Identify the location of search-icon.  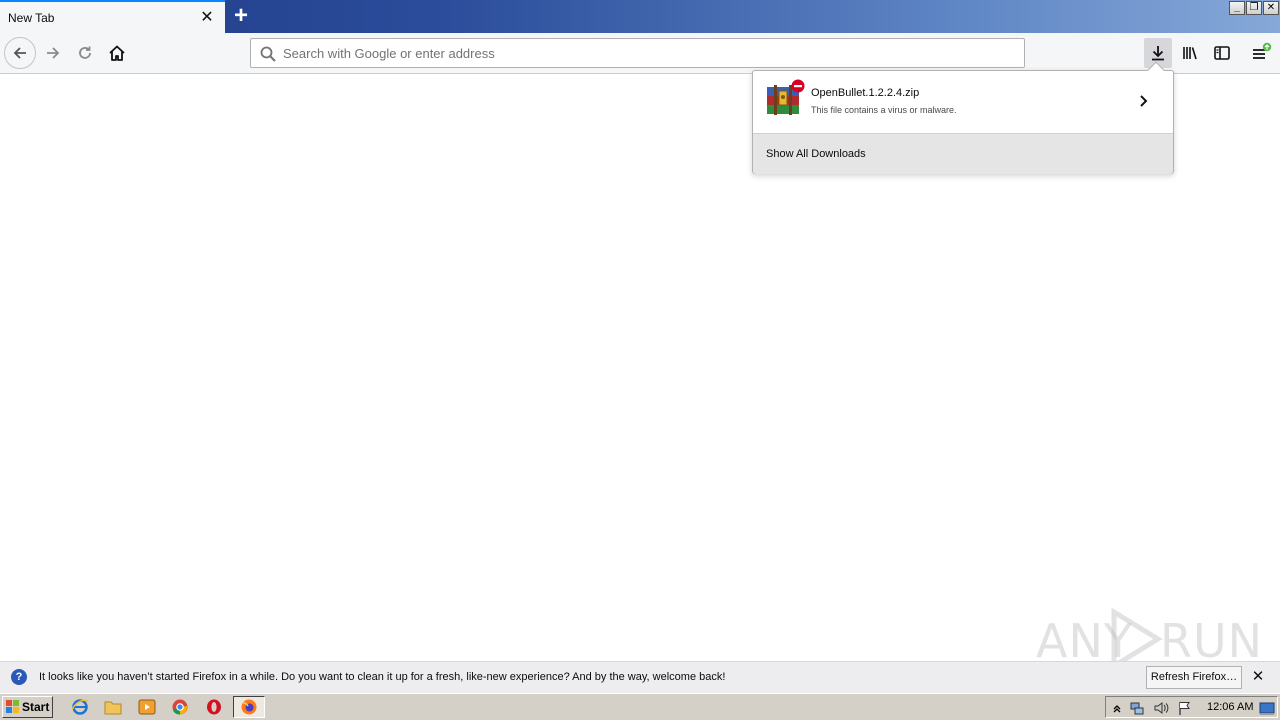
(268, 54).